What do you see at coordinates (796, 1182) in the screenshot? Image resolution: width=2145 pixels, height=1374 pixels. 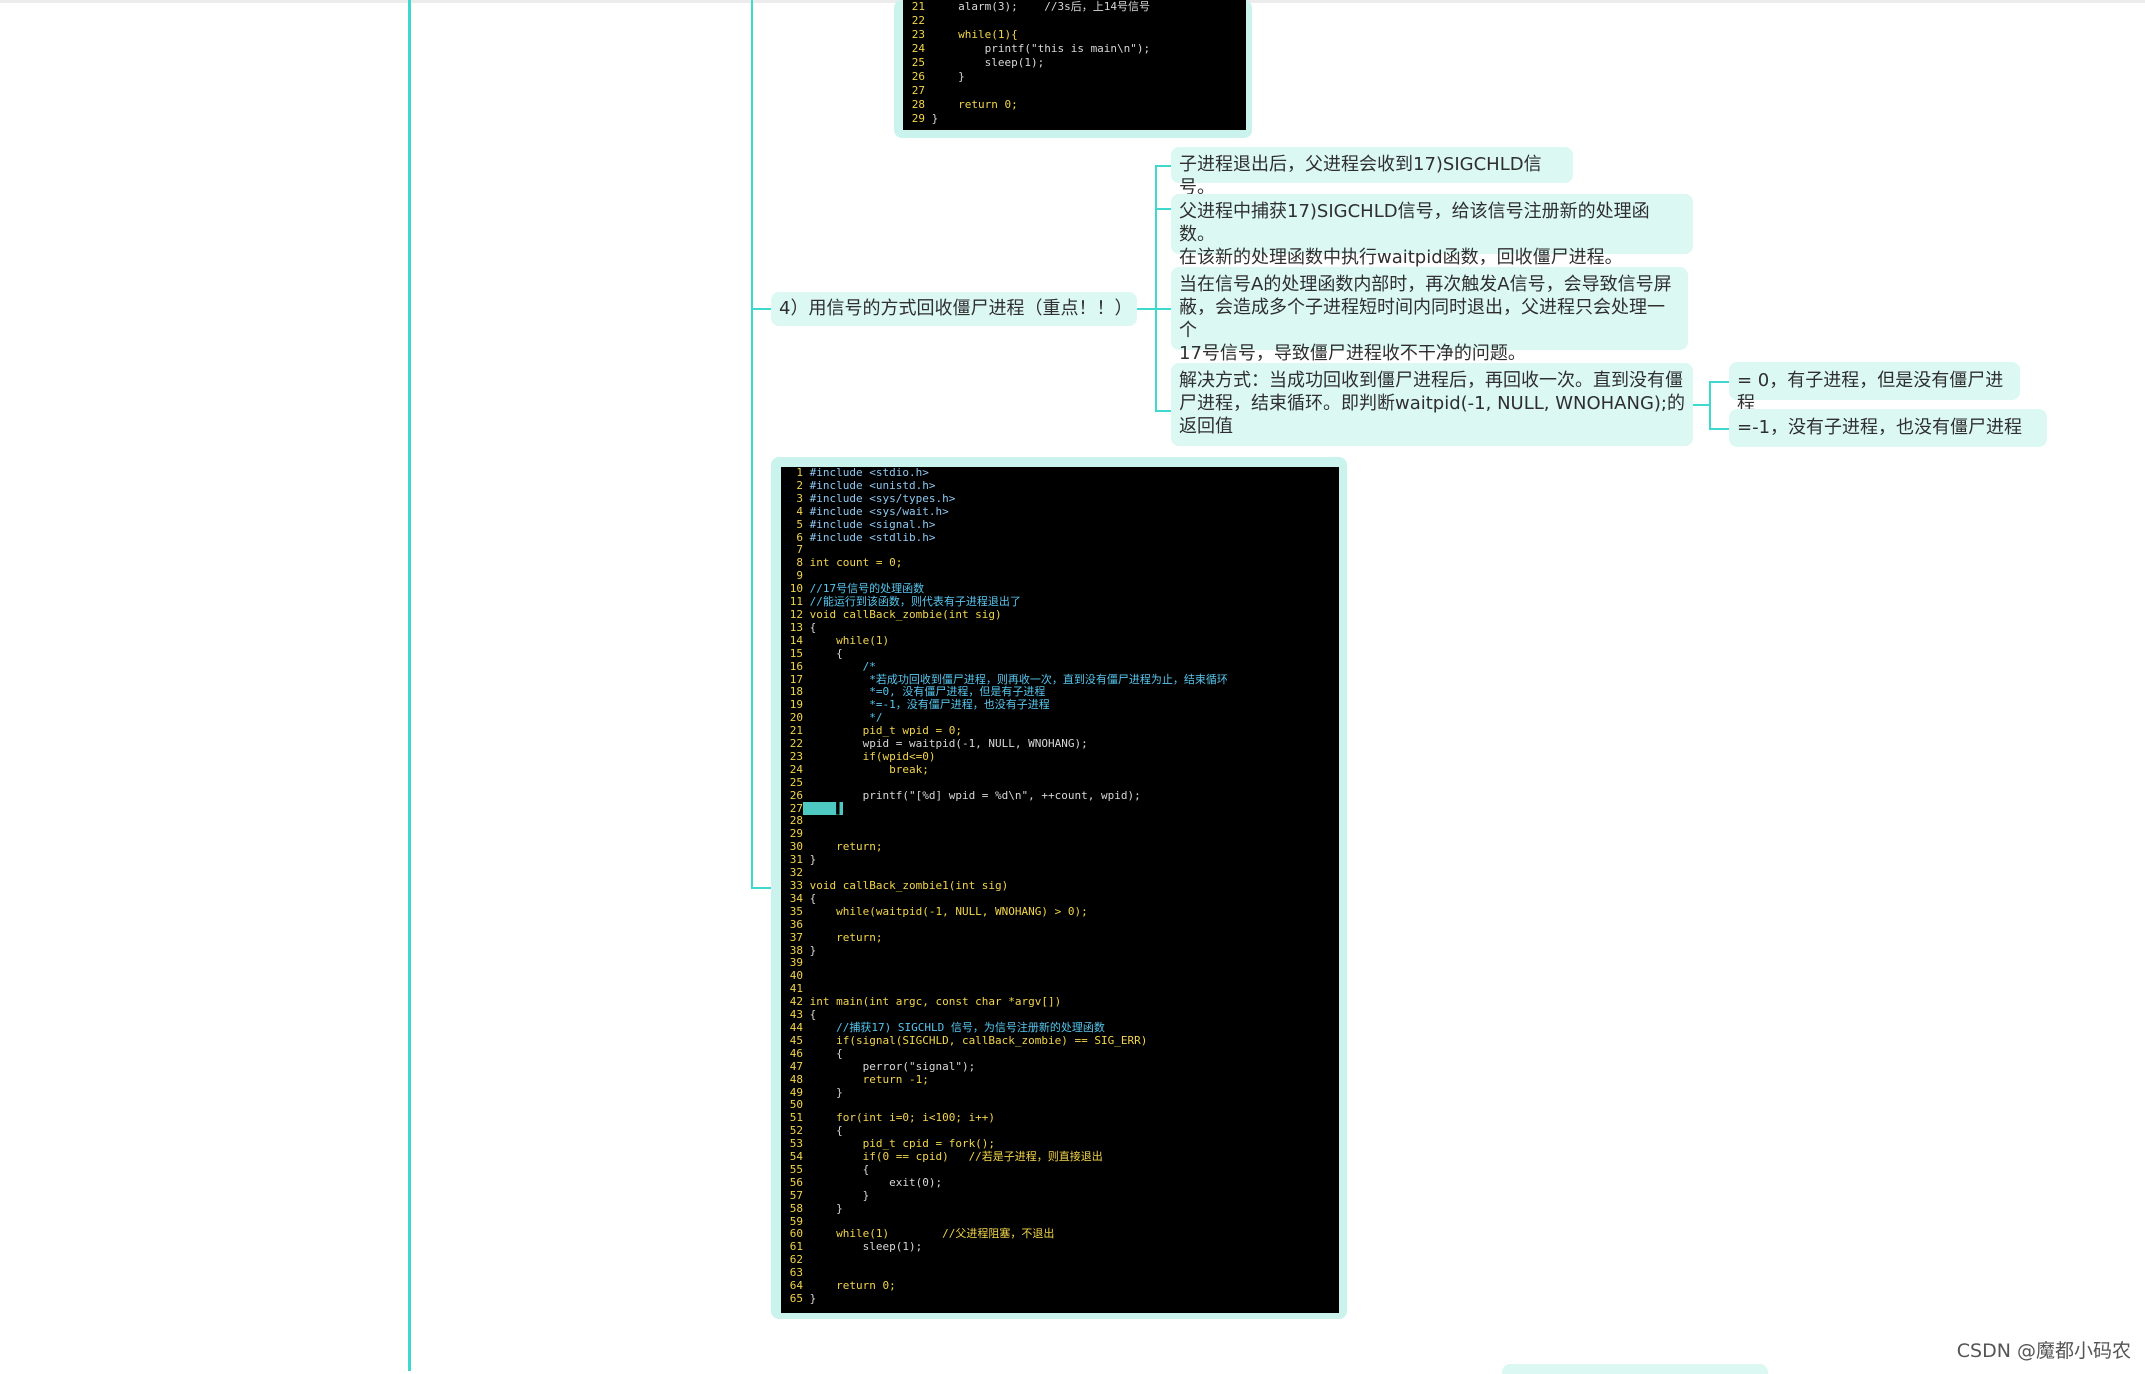 I see `code-line-number: 56` at bounding box center [796, 1182].